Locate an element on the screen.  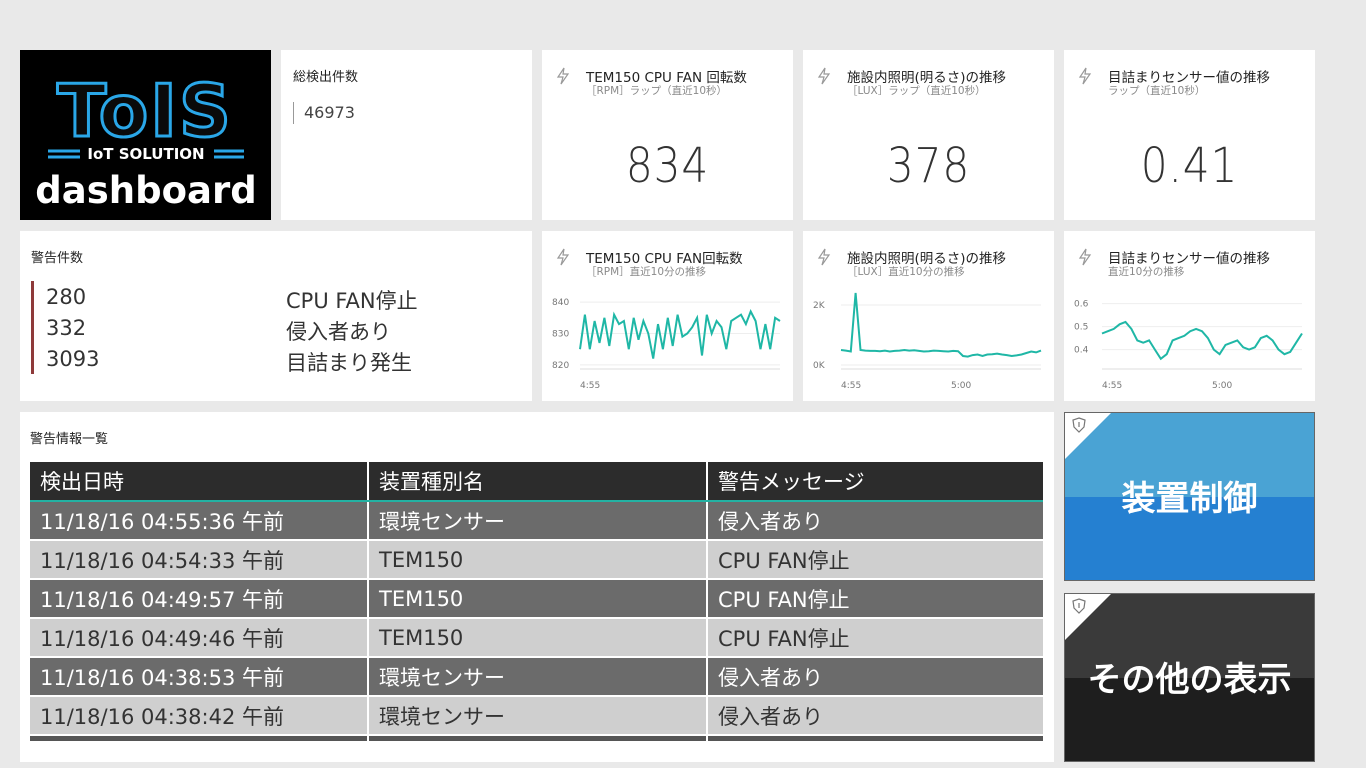
tois-logo: ToIS IoT SOLUTION dashboard is located at coordinates (145, 140).